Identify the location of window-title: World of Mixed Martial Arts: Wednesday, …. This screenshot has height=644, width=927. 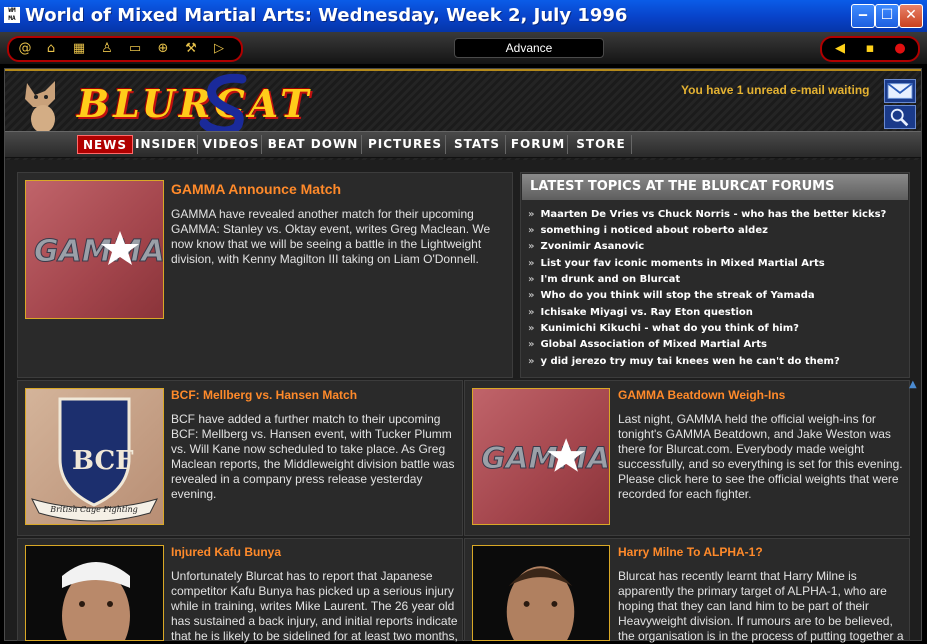
(326, 15).